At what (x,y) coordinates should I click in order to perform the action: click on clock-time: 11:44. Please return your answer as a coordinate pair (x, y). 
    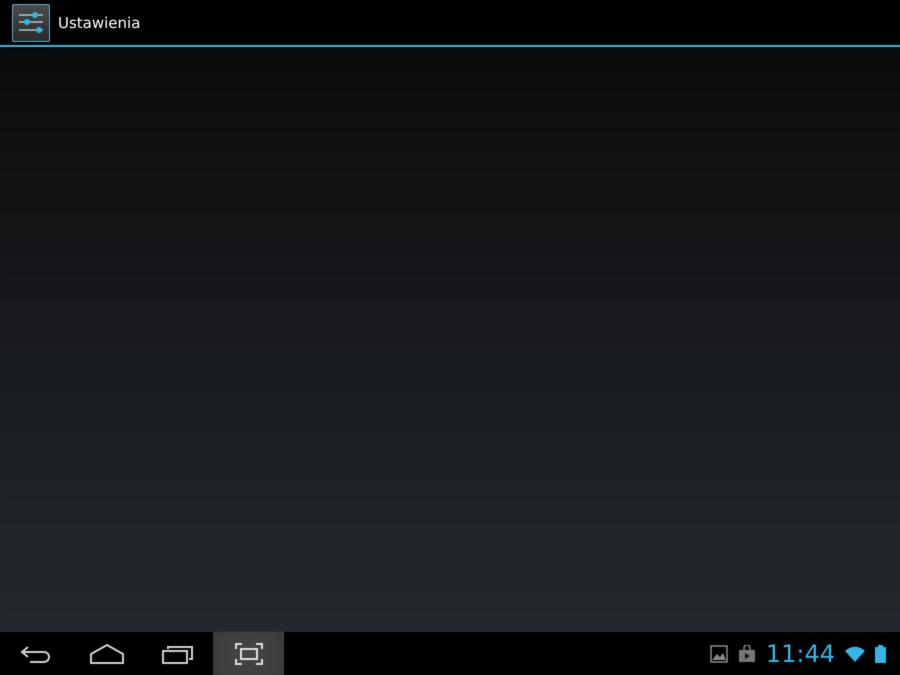
    Looking at the image, I should click on (800, 654).